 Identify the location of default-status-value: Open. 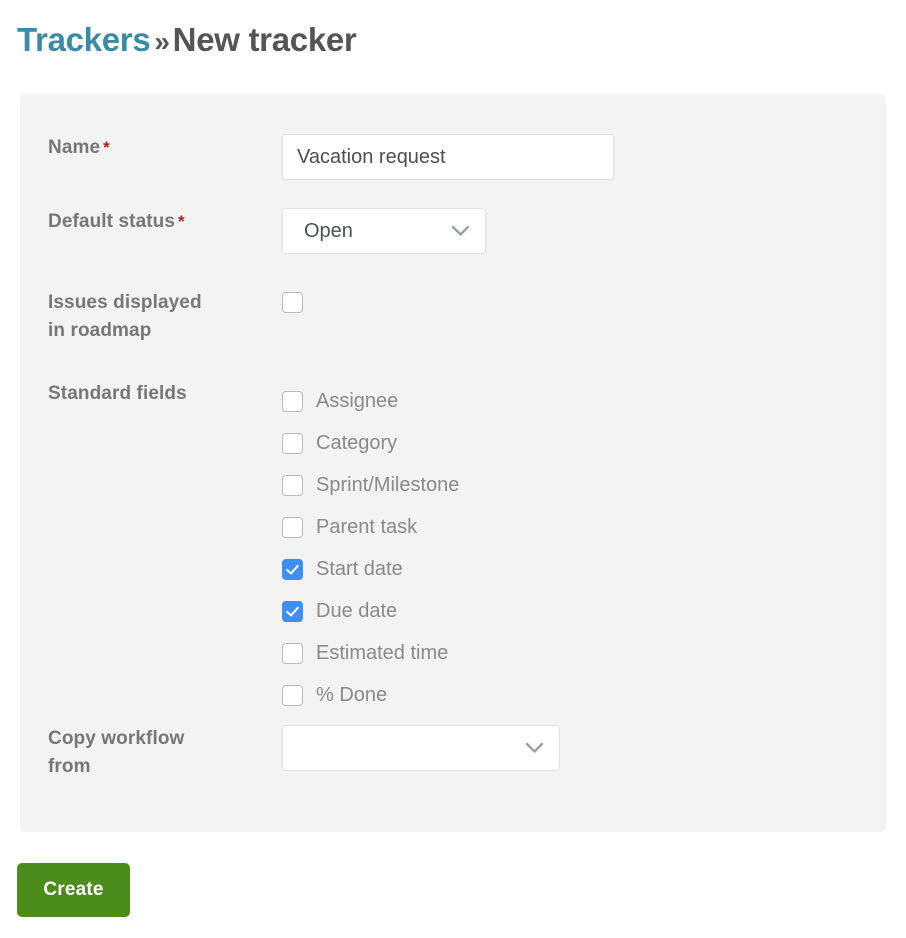
(328, 230).